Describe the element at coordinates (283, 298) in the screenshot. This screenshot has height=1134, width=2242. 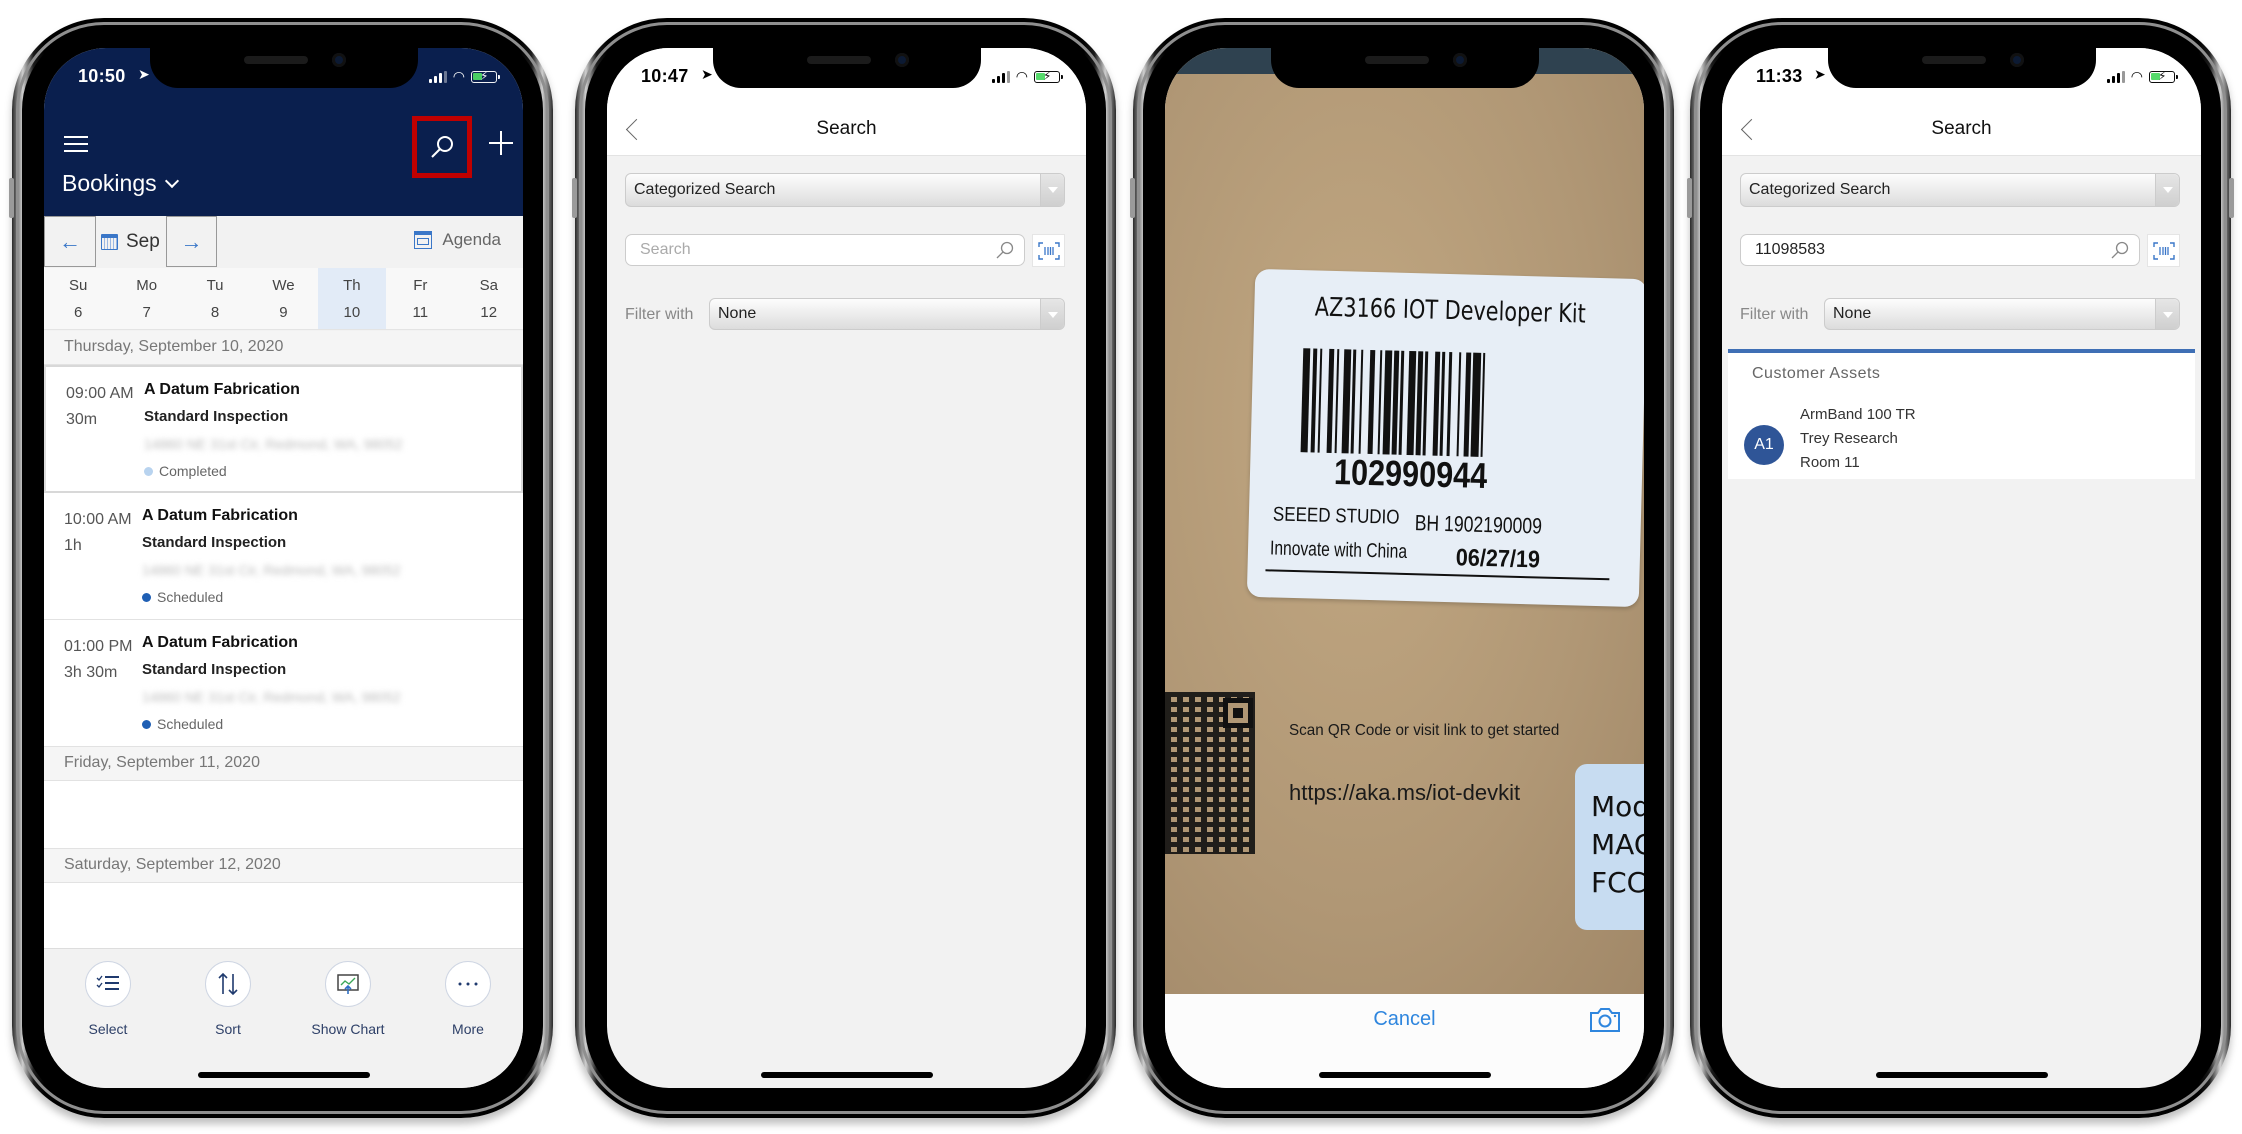
I see `weekday-we: We 9` at that location.